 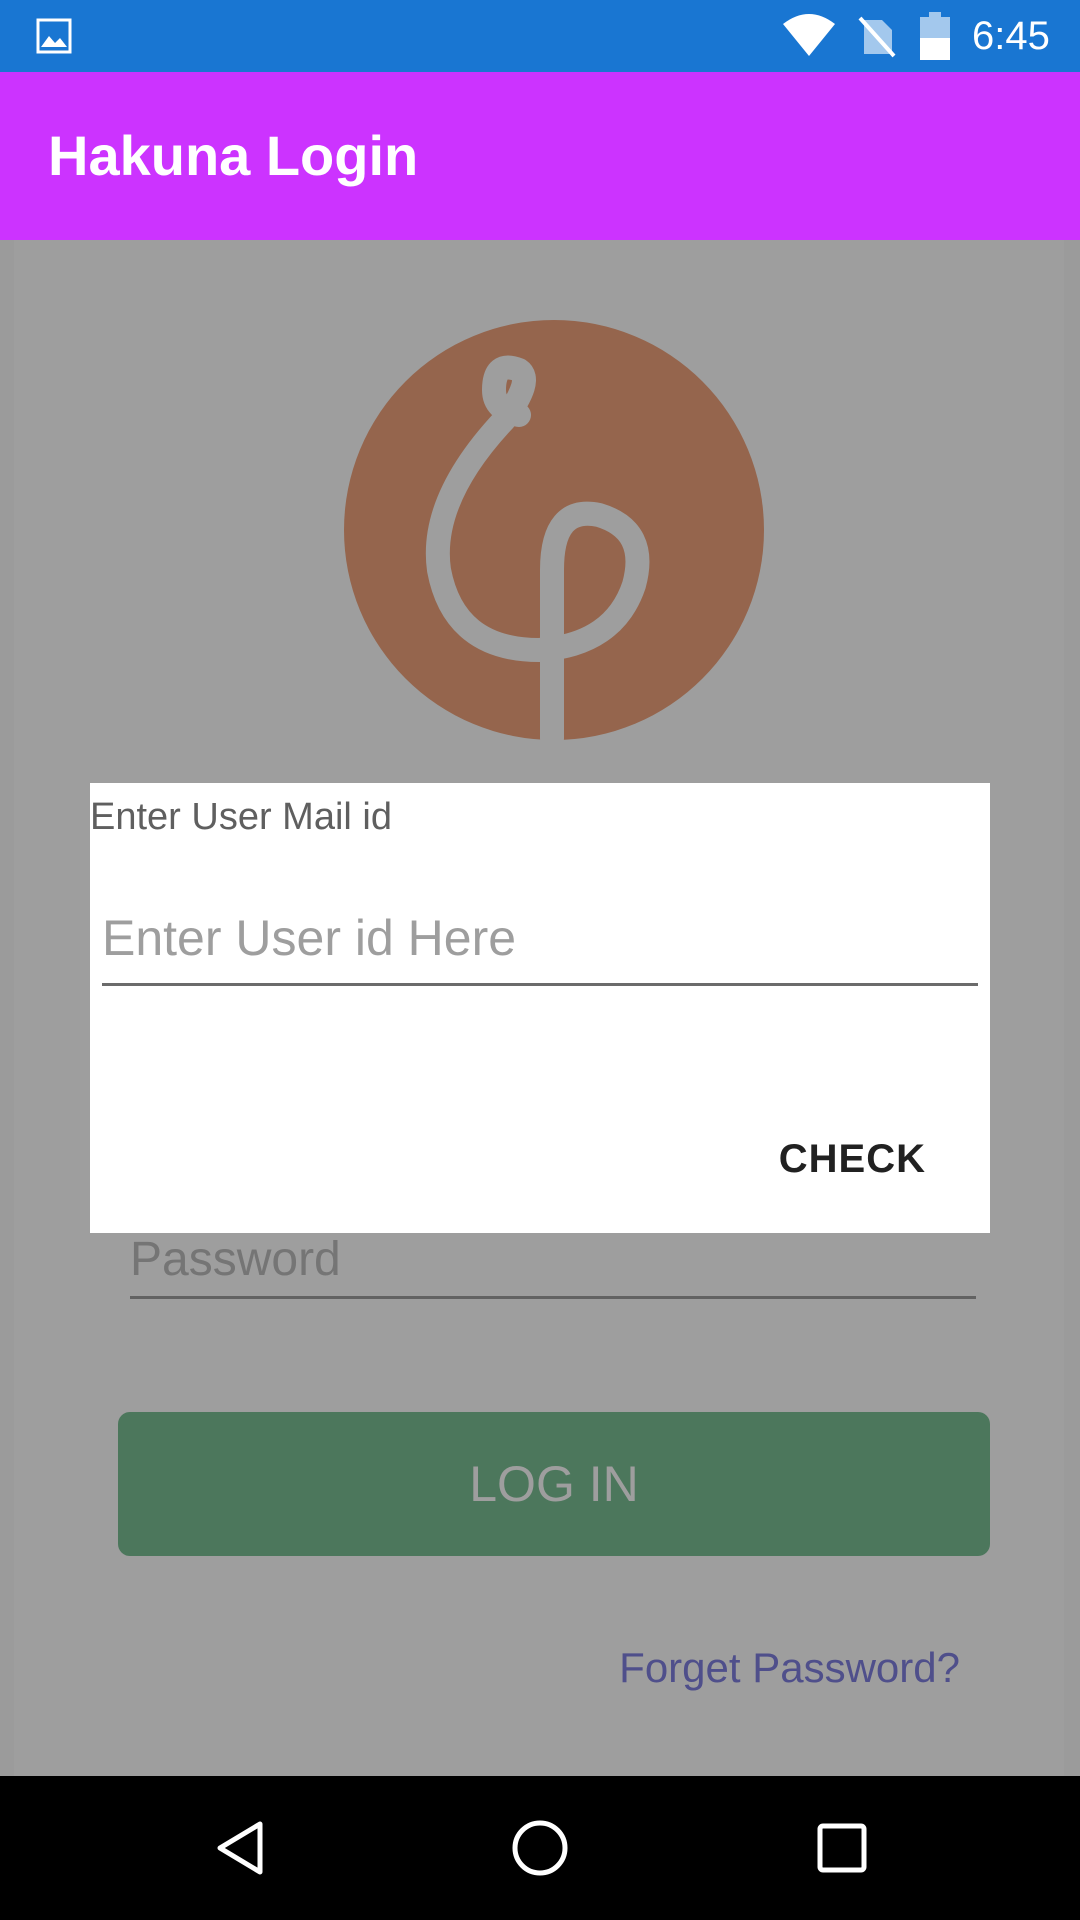 I want to click on status-clock: 6:45, so click(x=1011, y=36).